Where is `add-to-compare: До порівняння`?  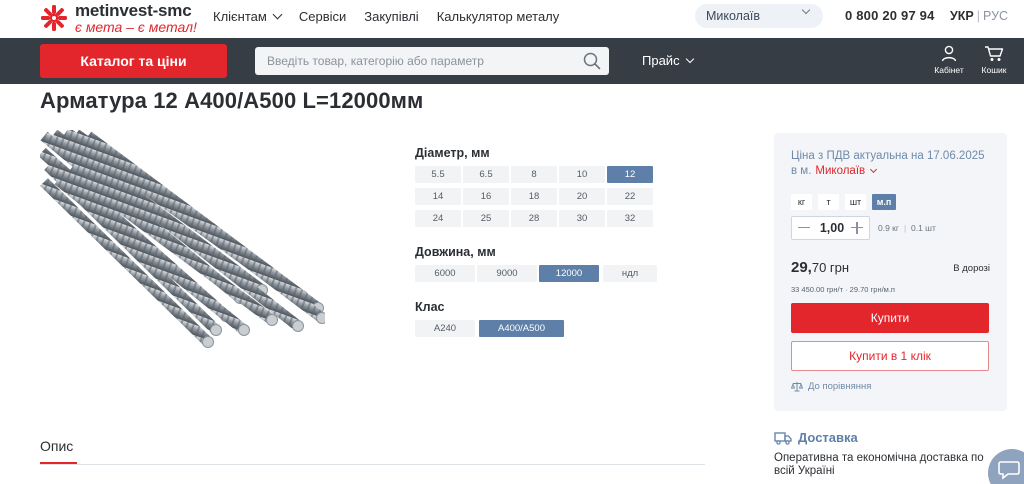
add-to-compare: До порівняння is located at coordinates (831, 386).